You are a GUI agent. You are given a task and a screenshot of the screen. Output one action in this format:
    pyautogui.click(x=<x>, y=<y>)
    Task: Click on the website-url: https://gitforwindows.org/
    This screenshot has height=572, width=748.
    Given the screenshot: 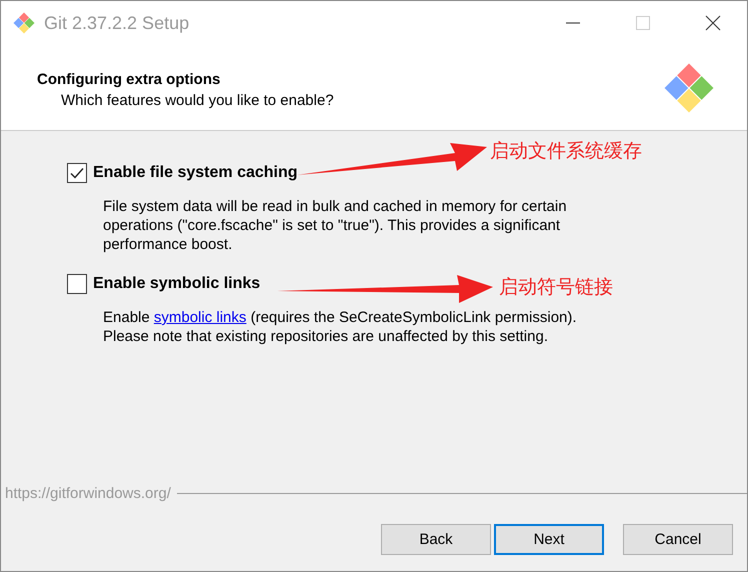 What is the action you would take?
    pyautogui.click(x=88, y=493)
    